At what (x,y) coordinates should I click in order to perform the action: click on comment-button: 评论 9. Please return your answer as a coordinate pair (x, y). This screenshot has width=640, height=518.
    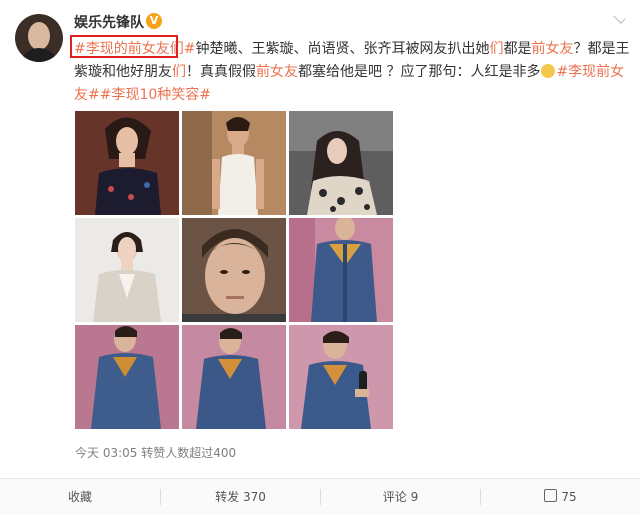
    Looking at the image, I should click on (400, 497).